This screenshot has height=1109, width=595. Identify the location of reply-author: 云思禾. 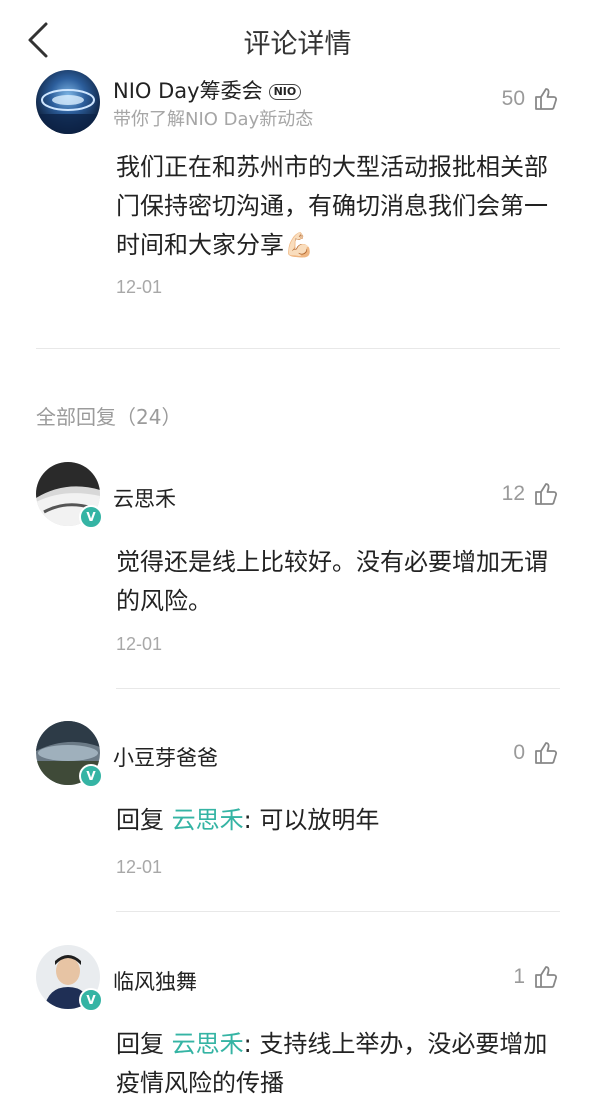
(144, 498).